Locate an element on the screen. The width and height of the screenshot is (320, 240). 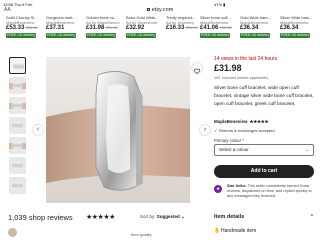
previous-image-button: ‹ is located at coordinates (38, 130).